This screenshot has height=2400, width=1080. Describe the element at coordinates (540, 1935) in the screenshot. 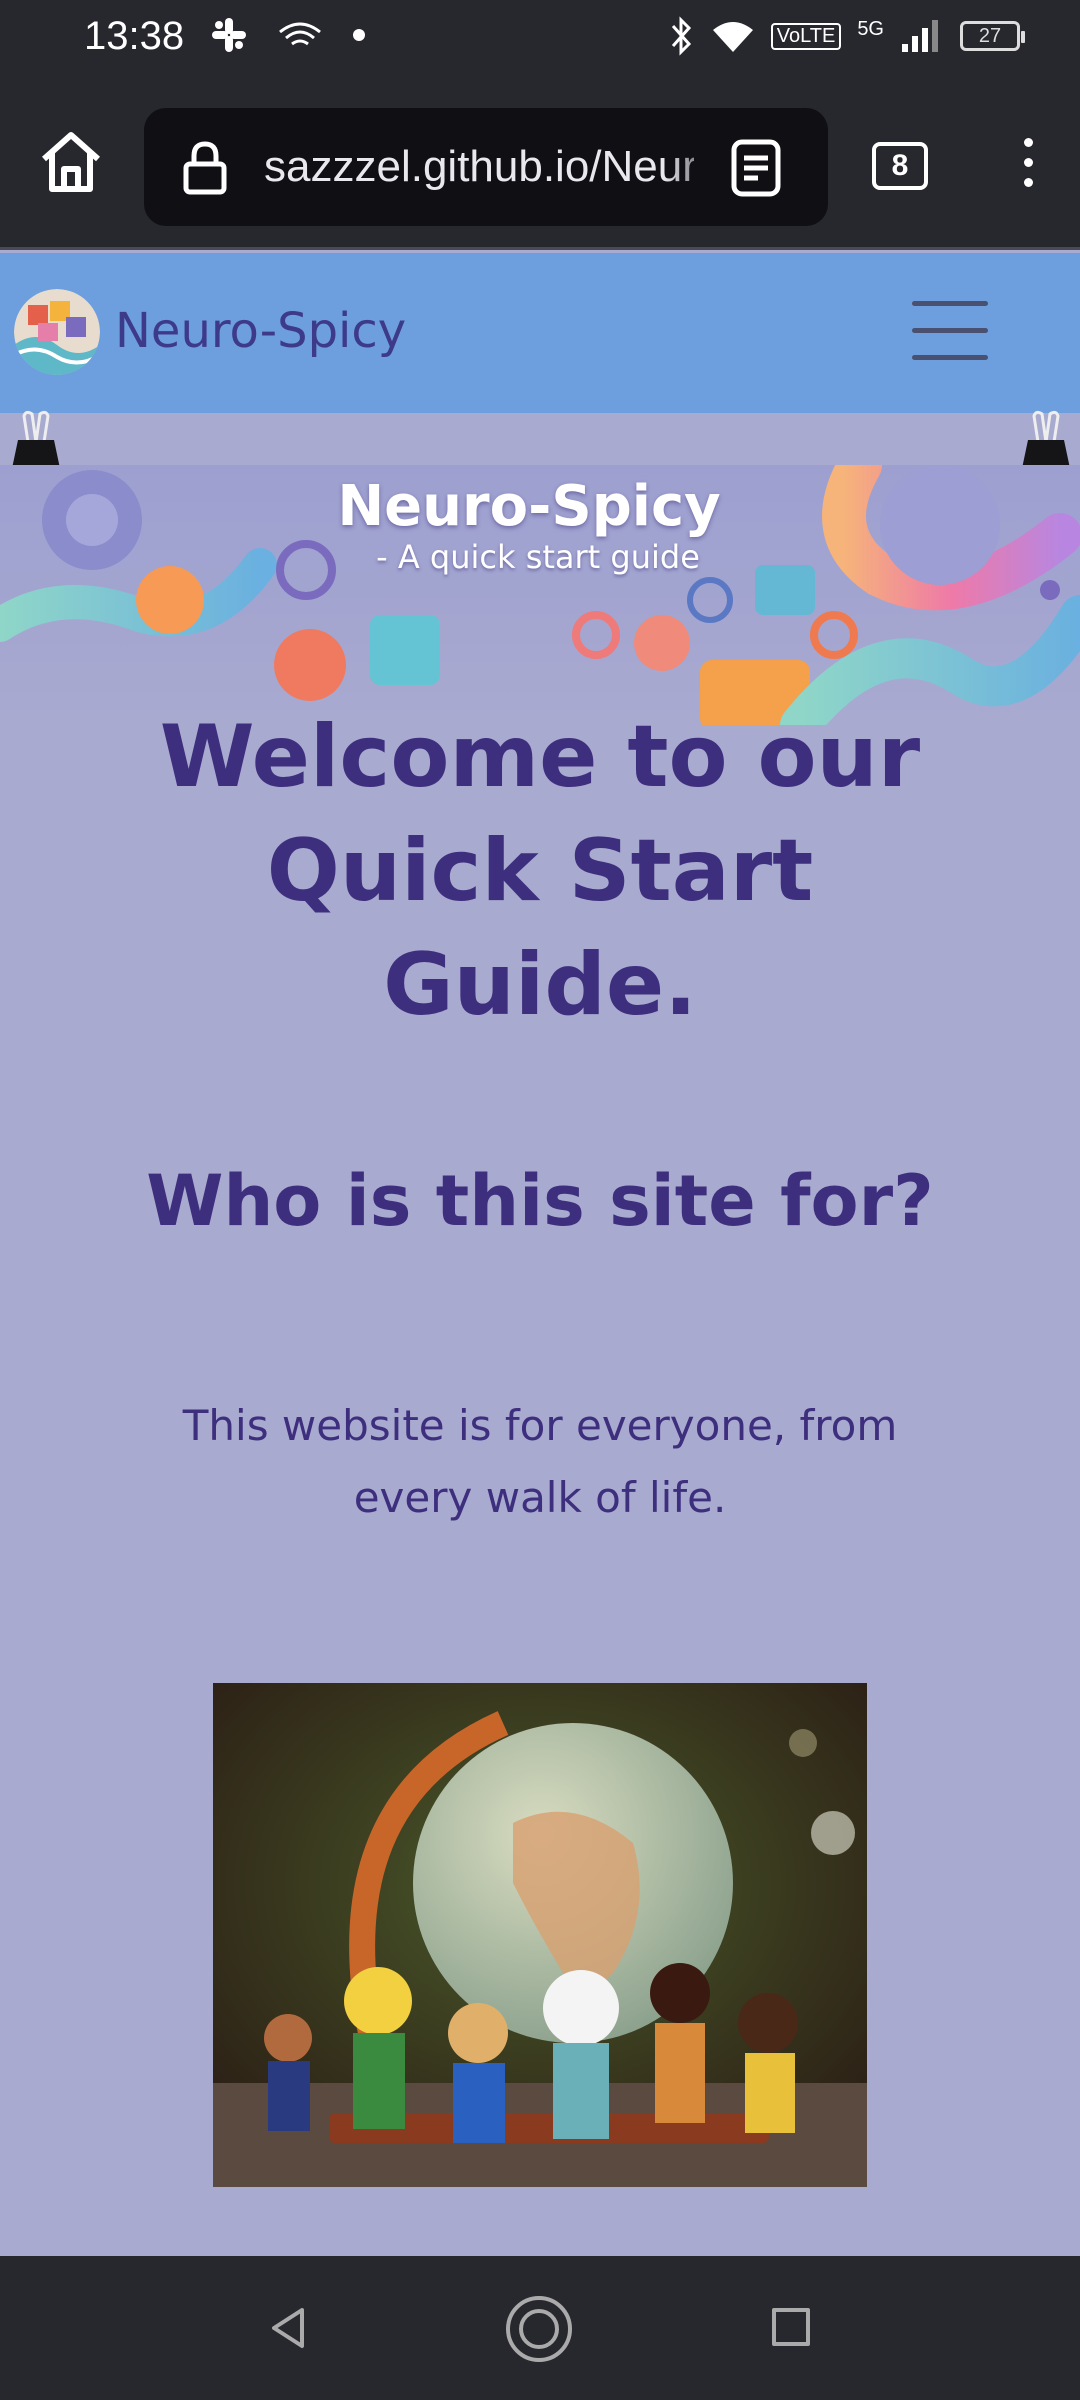

I see `globe-dolls-photo` at that location.